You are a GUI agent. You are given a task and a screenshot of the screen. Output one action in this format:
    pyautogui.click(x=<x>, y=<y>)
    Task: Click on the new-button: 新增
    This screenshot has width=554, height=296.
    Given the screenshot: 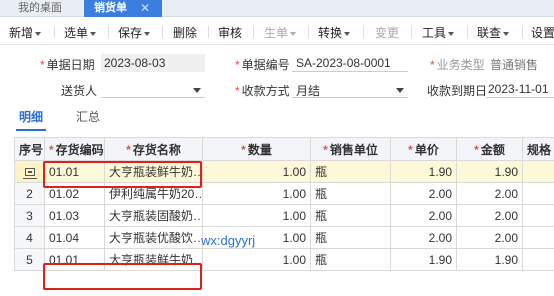 What is the action you would take?
    pyautogui.click(x=25, y=32)
    